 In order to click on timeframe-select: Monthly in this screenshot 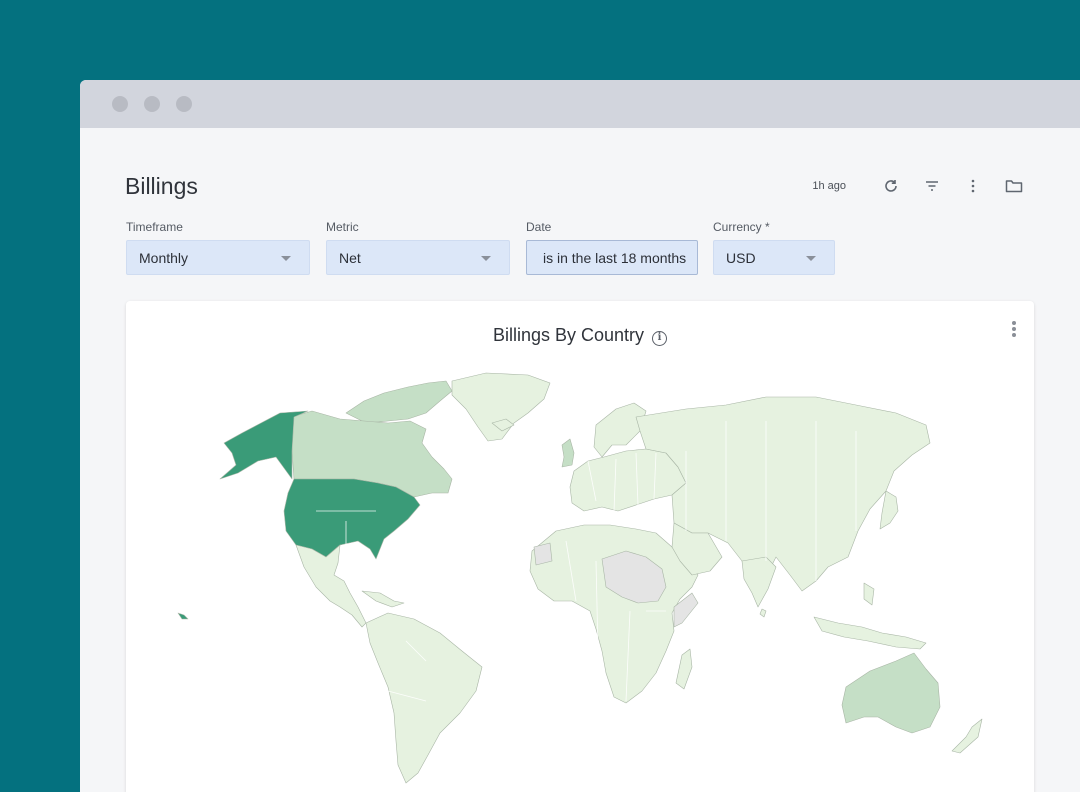, I will do `click(218, 257)`.